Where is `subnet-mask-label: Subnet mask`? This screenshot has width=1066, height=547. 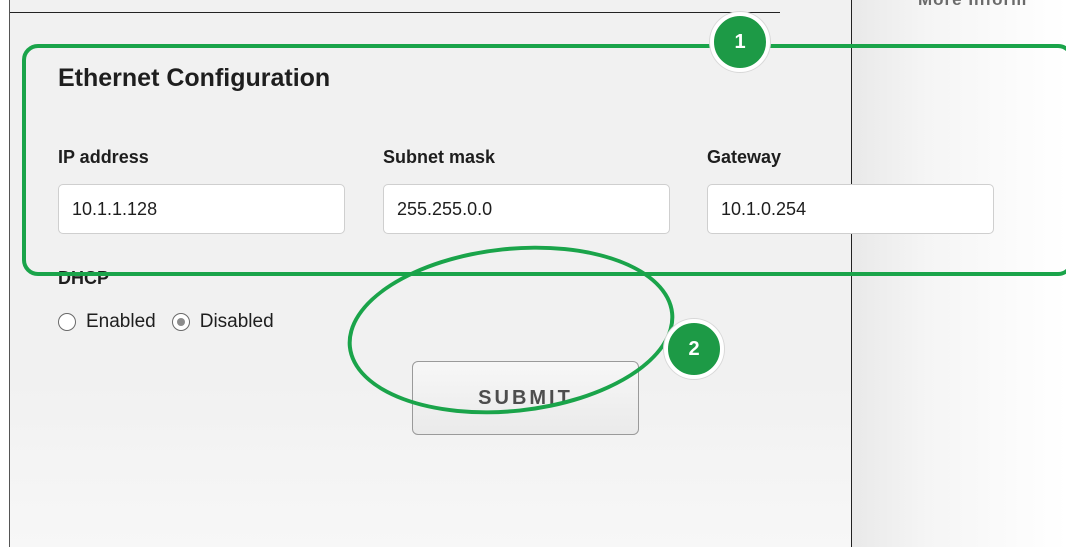
subnet-mask-label: Subnet mask is located at coordinates (439, 157).